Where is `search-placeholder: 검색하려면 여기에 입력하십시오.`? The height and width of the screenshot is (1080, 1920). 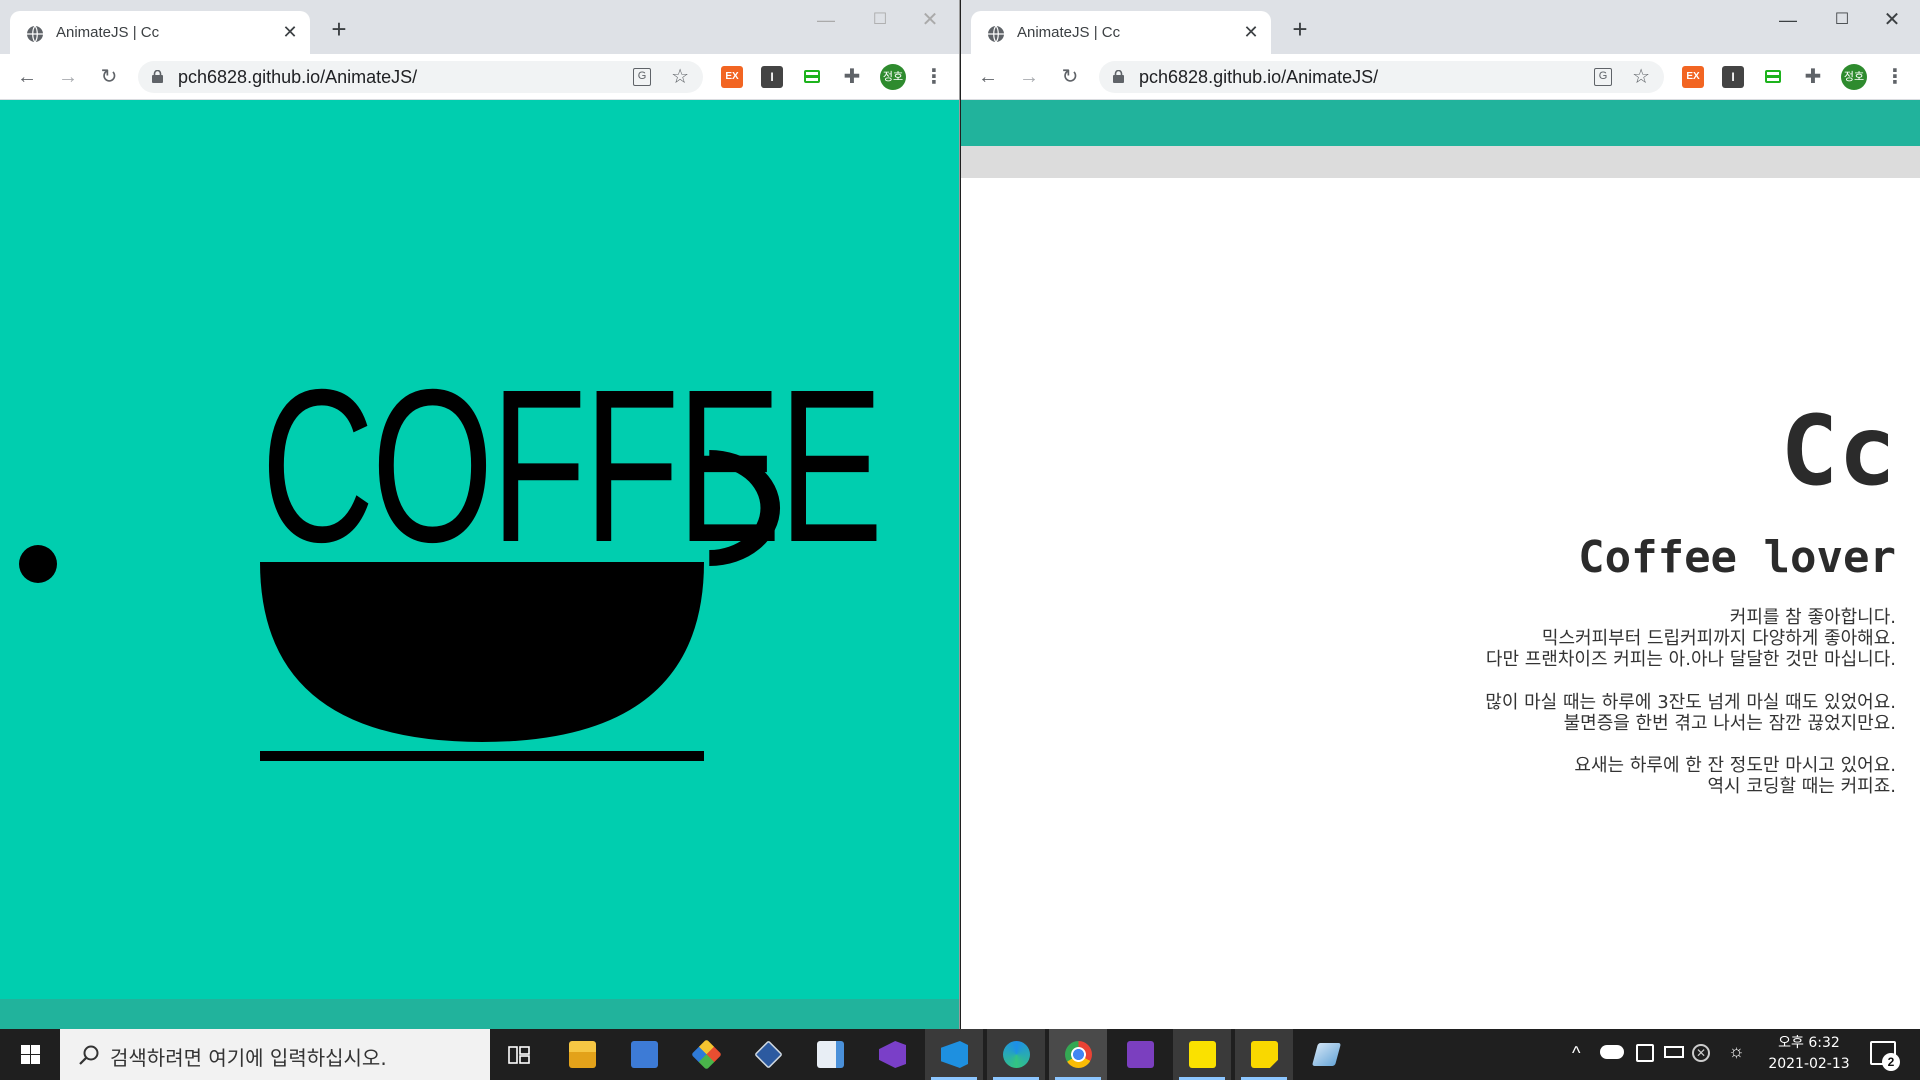
search-placeholder: 검색하려면 여기에 입력하십시오. is located at coordinates (248, 1058).